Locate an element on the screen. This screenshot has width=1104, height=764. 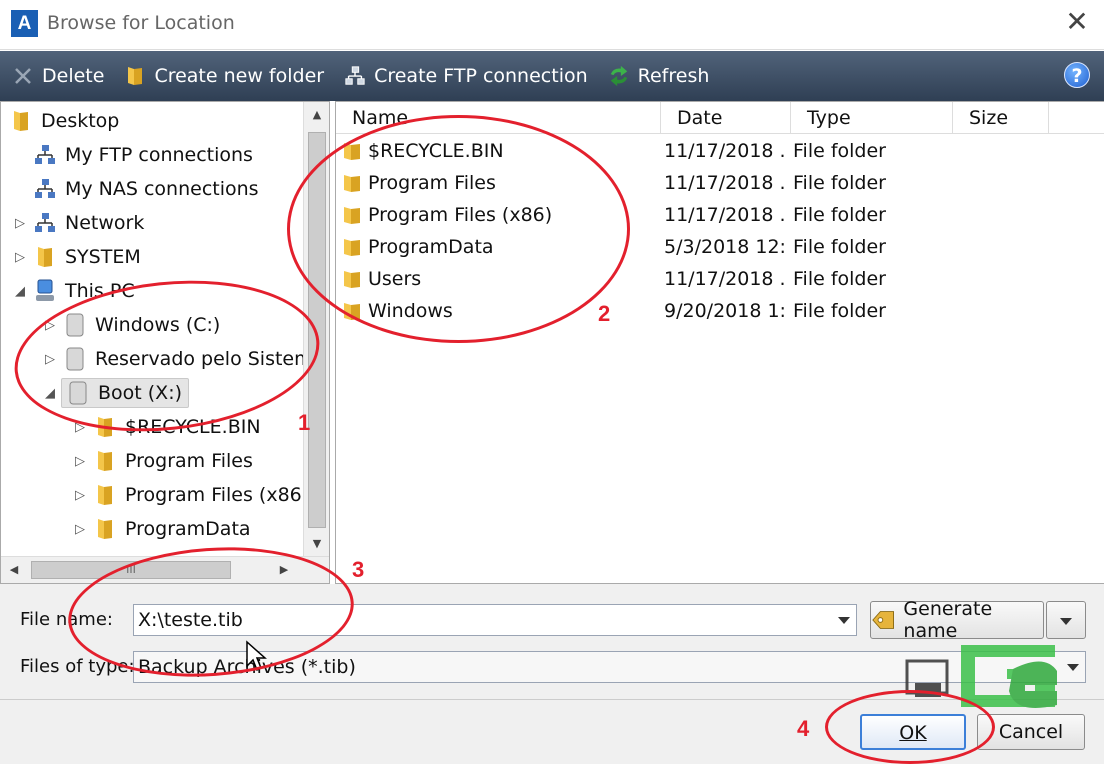
scroll-up-icon: ▲ is located at coordinates (316, 115).